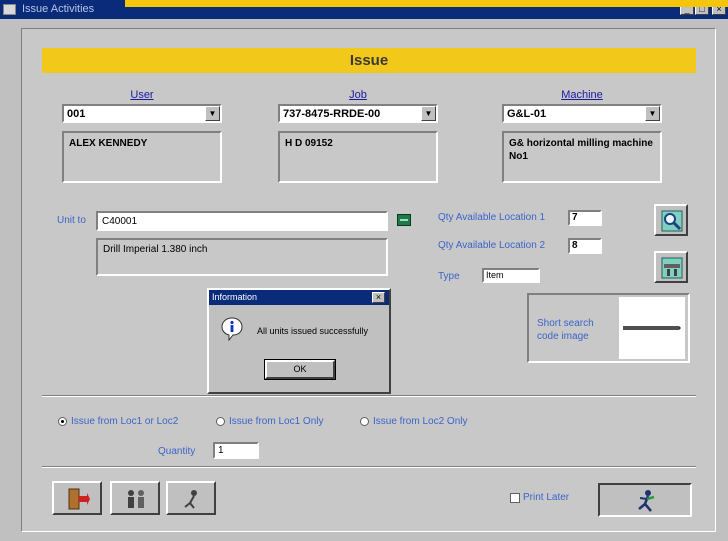 The height and width of the screenshot is (541, 728). Describe the element at coordinates (76, 114) in the screenshot. I see `user-value: 001` at that location.